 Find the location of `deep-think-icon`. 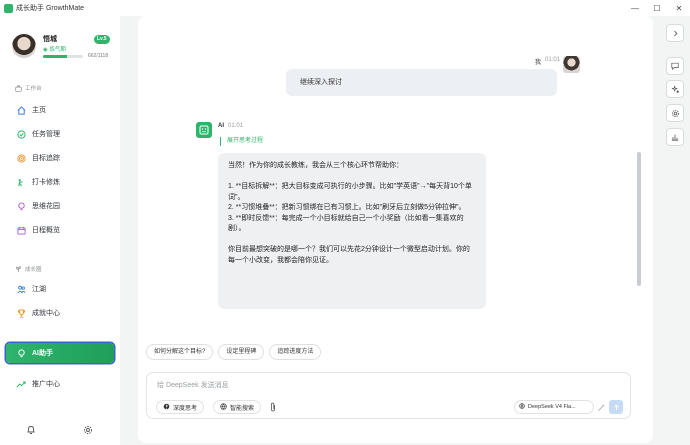

deep-think-icon is located at coordinates (166, 407).